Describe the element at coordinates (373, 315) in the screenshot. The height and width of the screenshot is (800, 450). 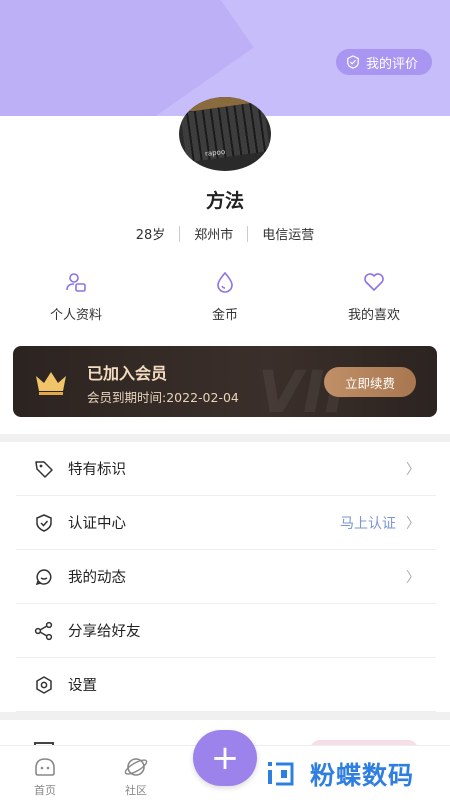
I see `quick-action-label: 我的喜欢` at that location.